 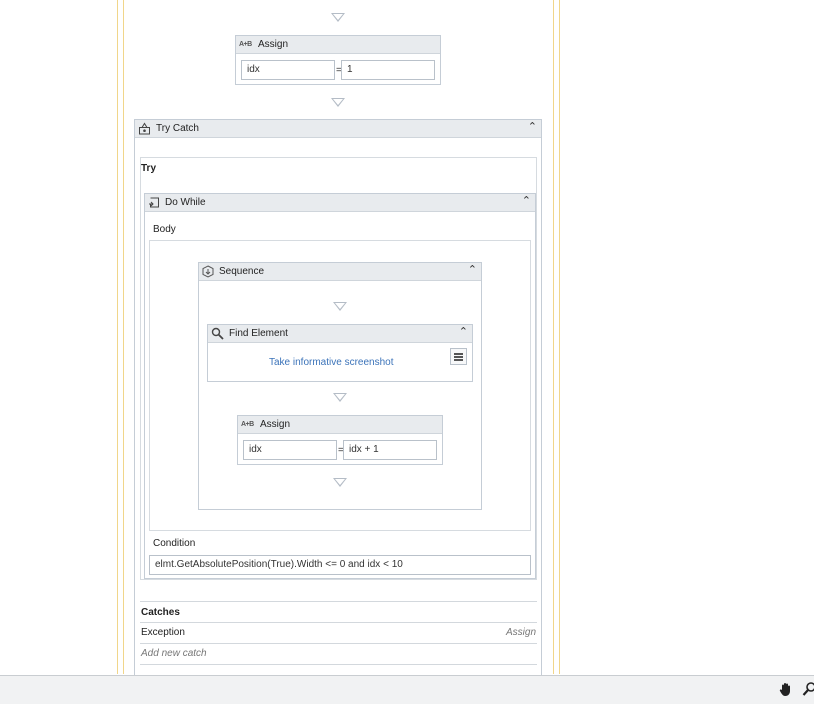 I want to click on sequence-header: Sequence ⌃, so click(x=340, y=272).